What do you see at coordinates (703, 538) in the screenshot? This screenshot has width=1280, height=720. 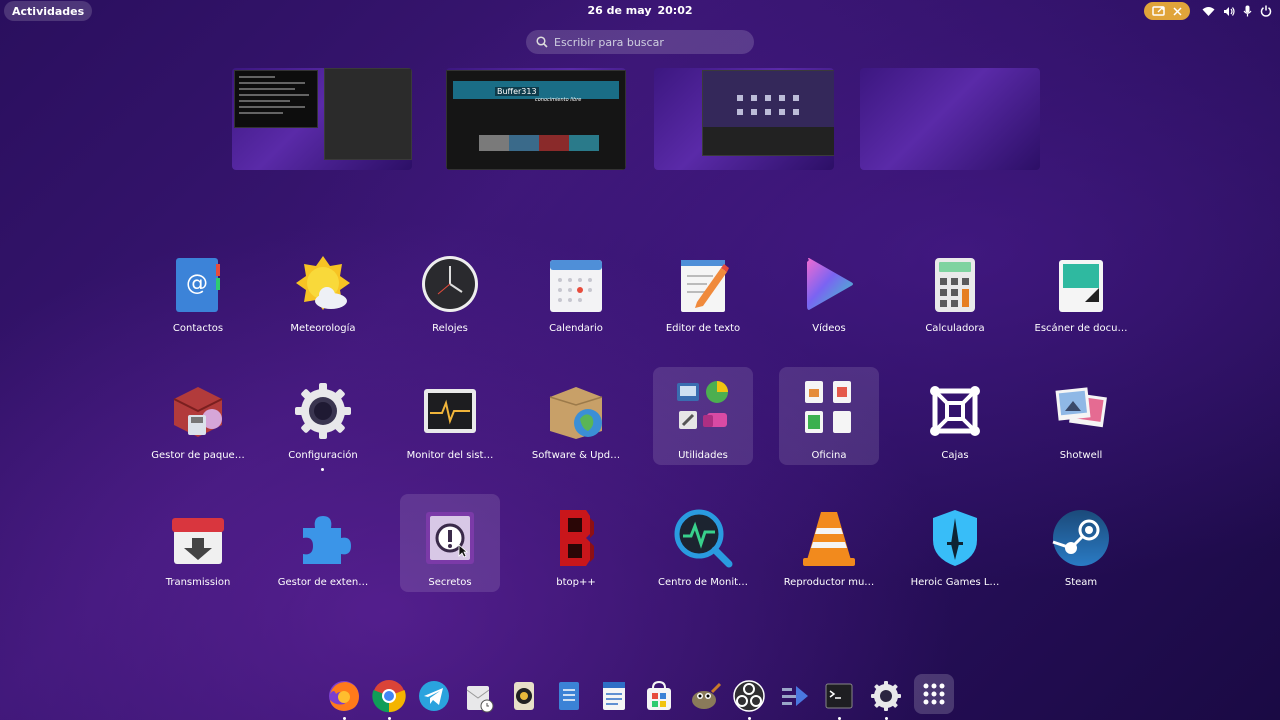 I see `monitor-center-icon` at bounding box center [703, 538].